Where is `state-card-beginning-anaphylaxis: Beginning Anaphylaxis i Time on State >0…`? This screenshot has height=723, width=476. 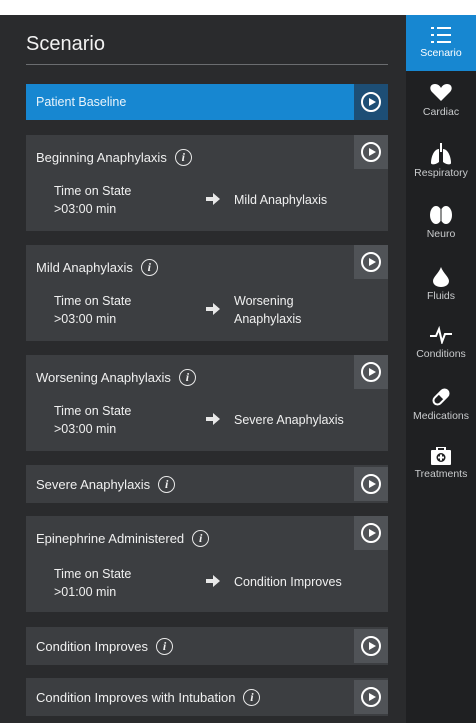
state-card-beginning-anaphylaxis: Beginning Anaphylaxis i Time on State >0… is located at coordinates (207, 183).